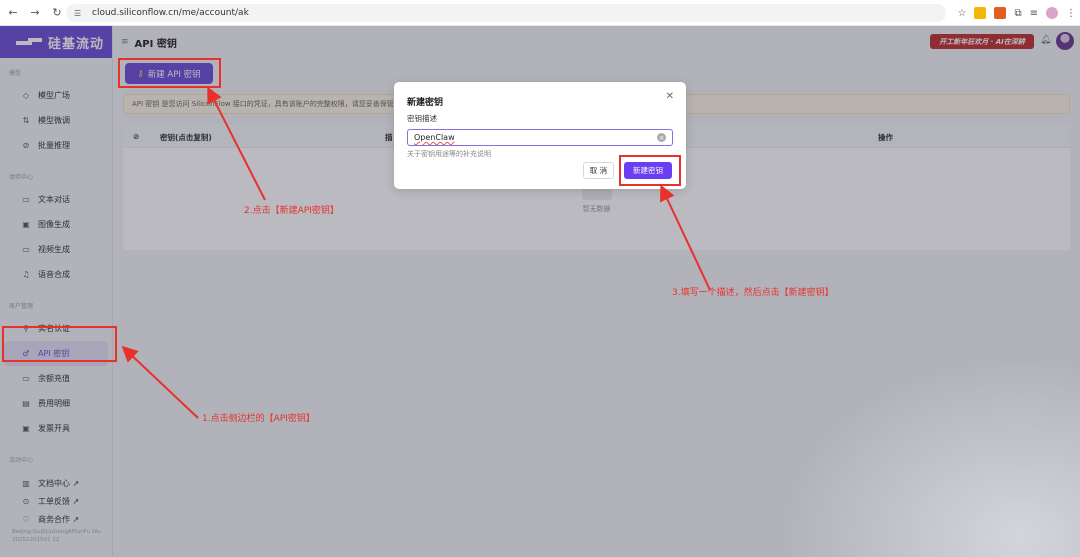 The image size is (1080, 557). Describe the element at coordinates (1052, 13) in the screenshot. I see `profile-avatar` at that location.